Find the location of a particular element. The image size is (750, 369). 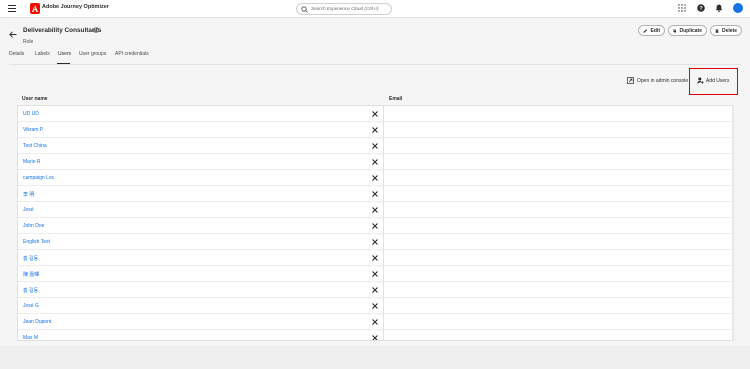

table-row: 陳 嘉暉 is located at coordinates (375, 274).